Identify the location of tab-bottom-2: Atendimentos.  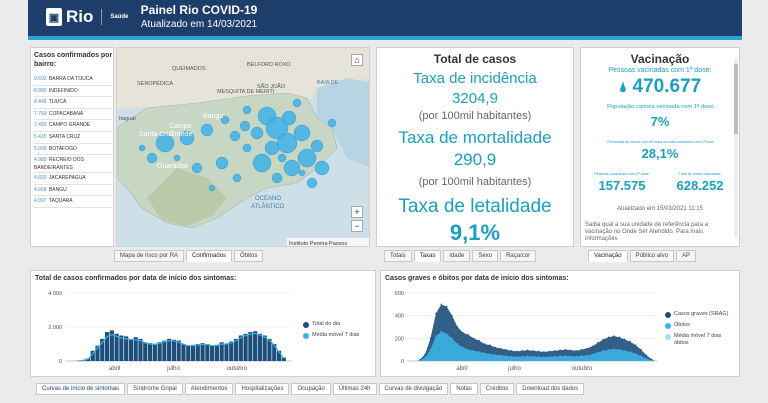
(209, 389).